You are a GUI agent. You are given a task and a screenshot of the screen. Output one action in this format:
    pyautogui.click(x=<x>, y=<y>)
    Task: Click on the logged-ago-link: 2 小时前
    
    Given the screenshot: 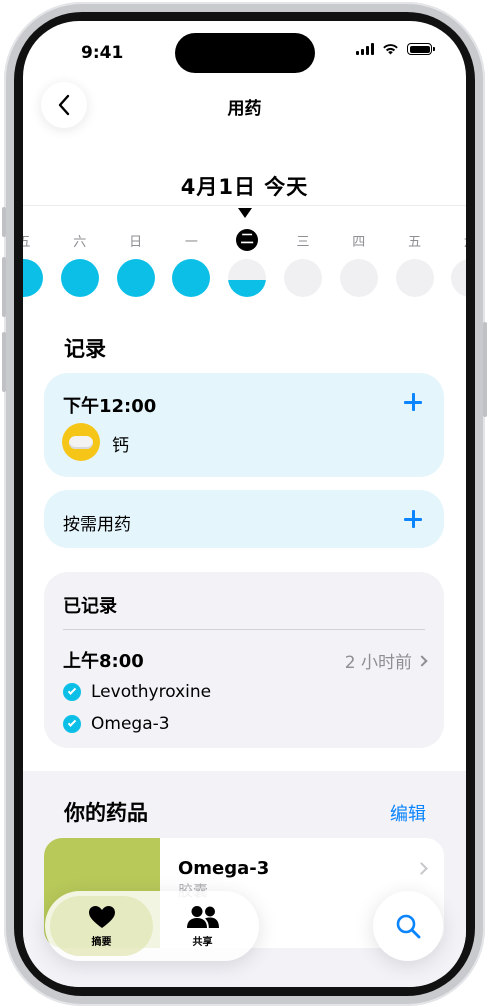 What is the action you would take?
    pyautogui.click(x=386, y=660)
    